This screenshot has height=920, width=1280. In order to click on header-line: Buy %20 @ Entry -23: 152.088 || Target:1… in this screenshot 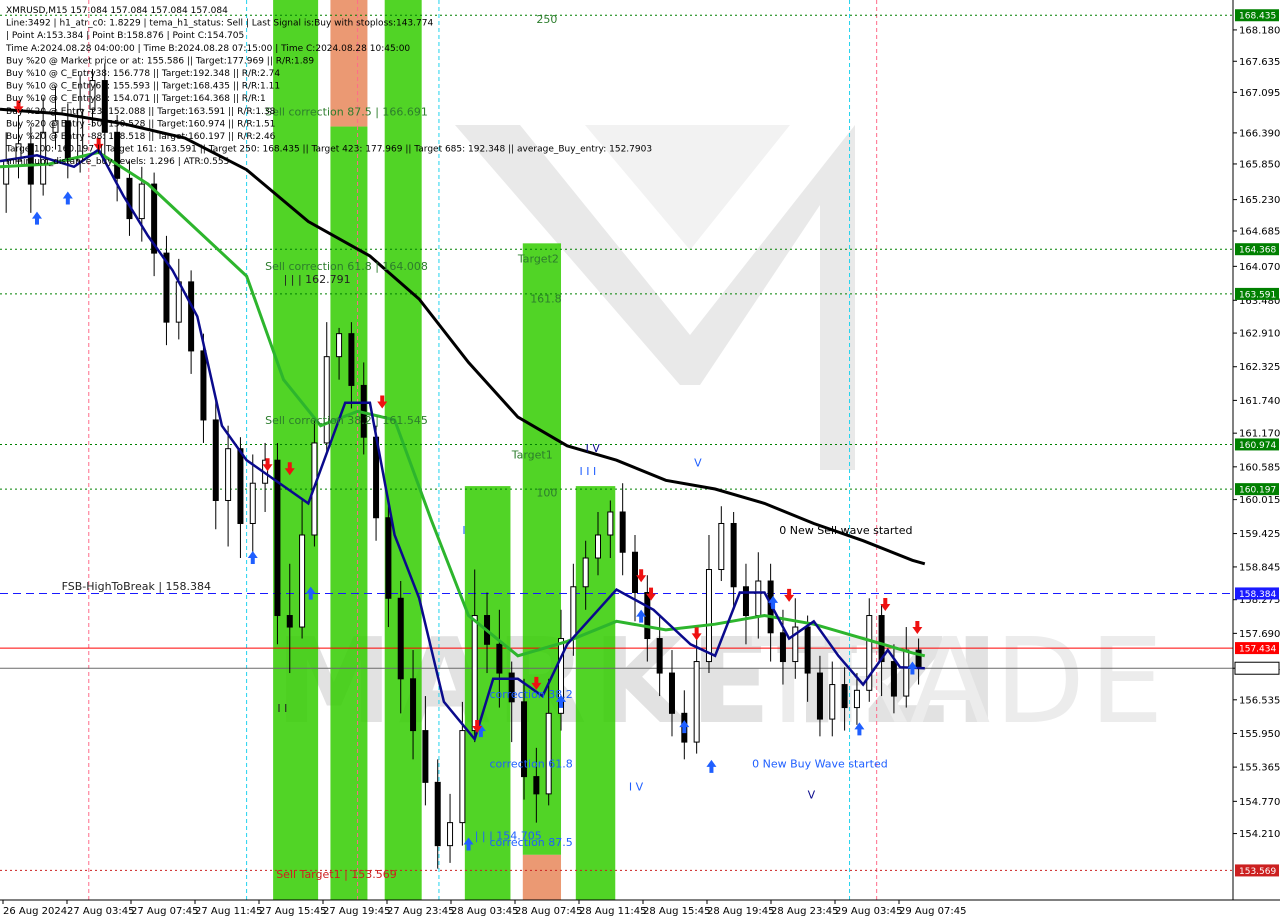, I will do `click(141, 112)`.